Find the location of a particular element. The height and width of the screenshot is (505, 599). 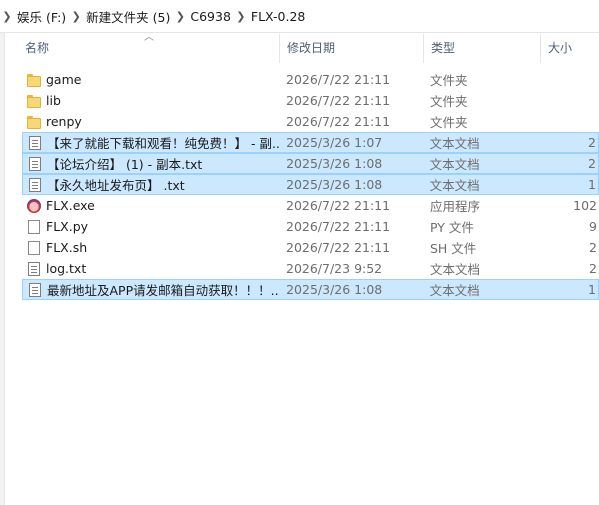

file-row: log.txt 2026/7/23 9:52 文本文档 2 is located at coordinates (310, 268).